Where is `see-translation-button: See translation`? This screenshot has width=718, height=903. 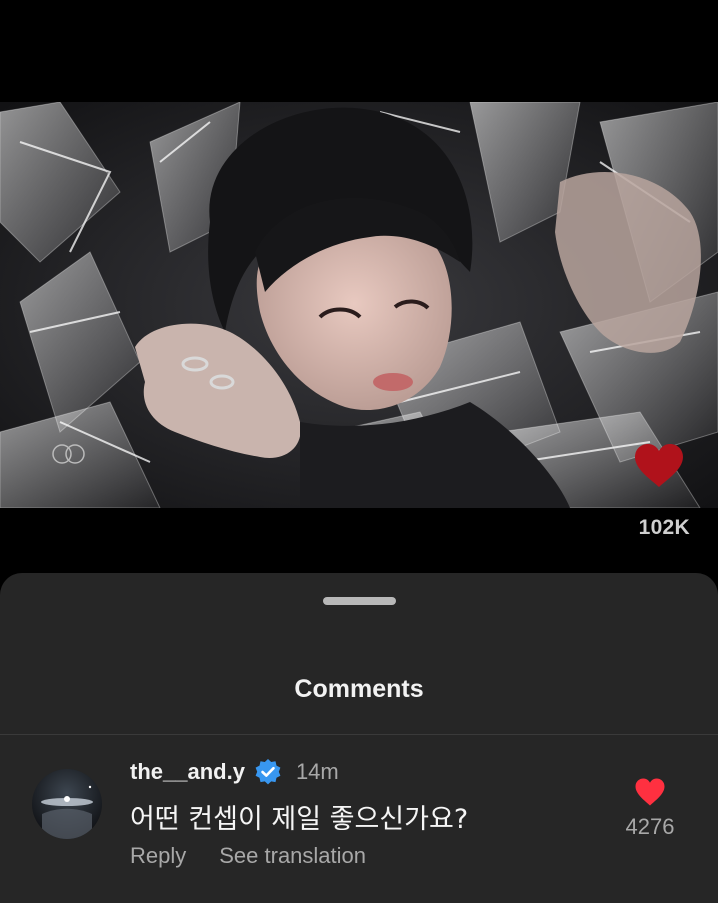 see-translation-button: See translation is located at coordinates (292, 856).